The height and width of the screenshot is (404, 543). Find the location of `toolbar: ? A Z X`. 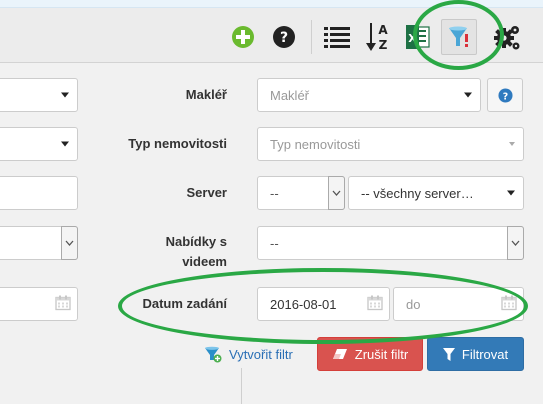

toolbar: ? A Z X is located at coordinates (271, 35).